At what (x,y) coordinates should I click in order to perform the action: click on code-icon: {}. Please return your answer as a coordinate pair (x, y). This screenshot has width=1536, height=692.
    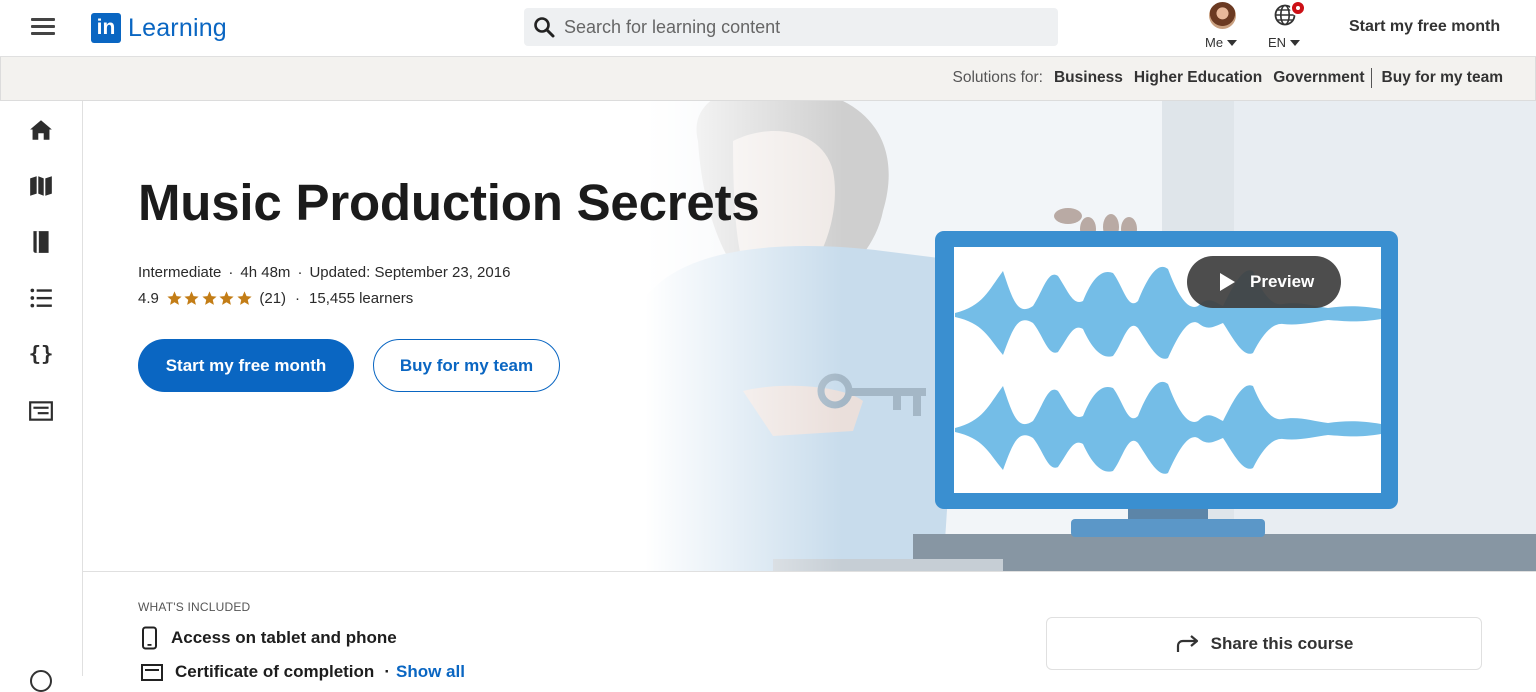
    Looking at the image, I should click on (41, 354).